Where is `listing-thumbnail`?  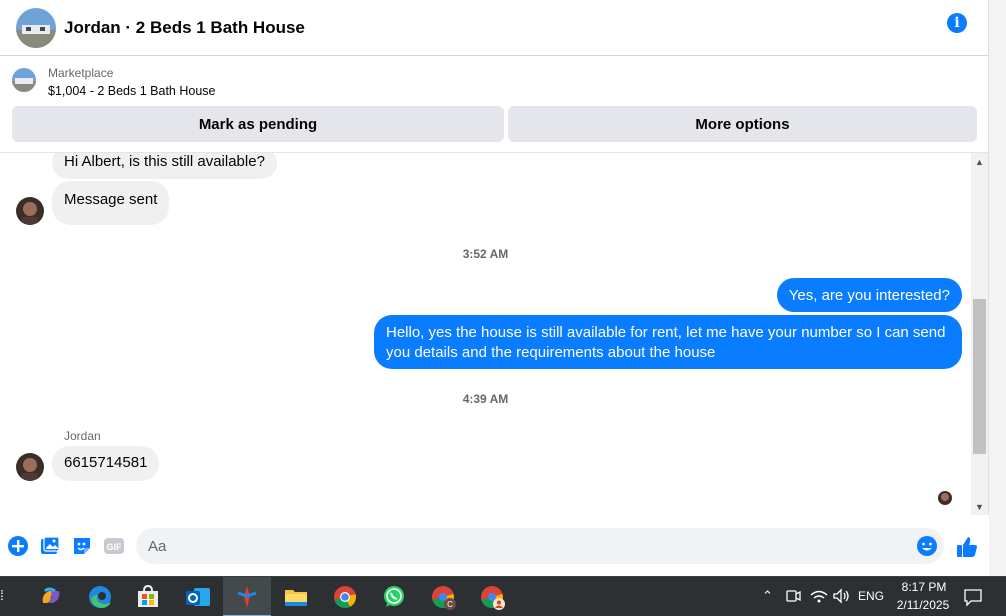 listing-thumbnail is located at coordinates (24, 80).